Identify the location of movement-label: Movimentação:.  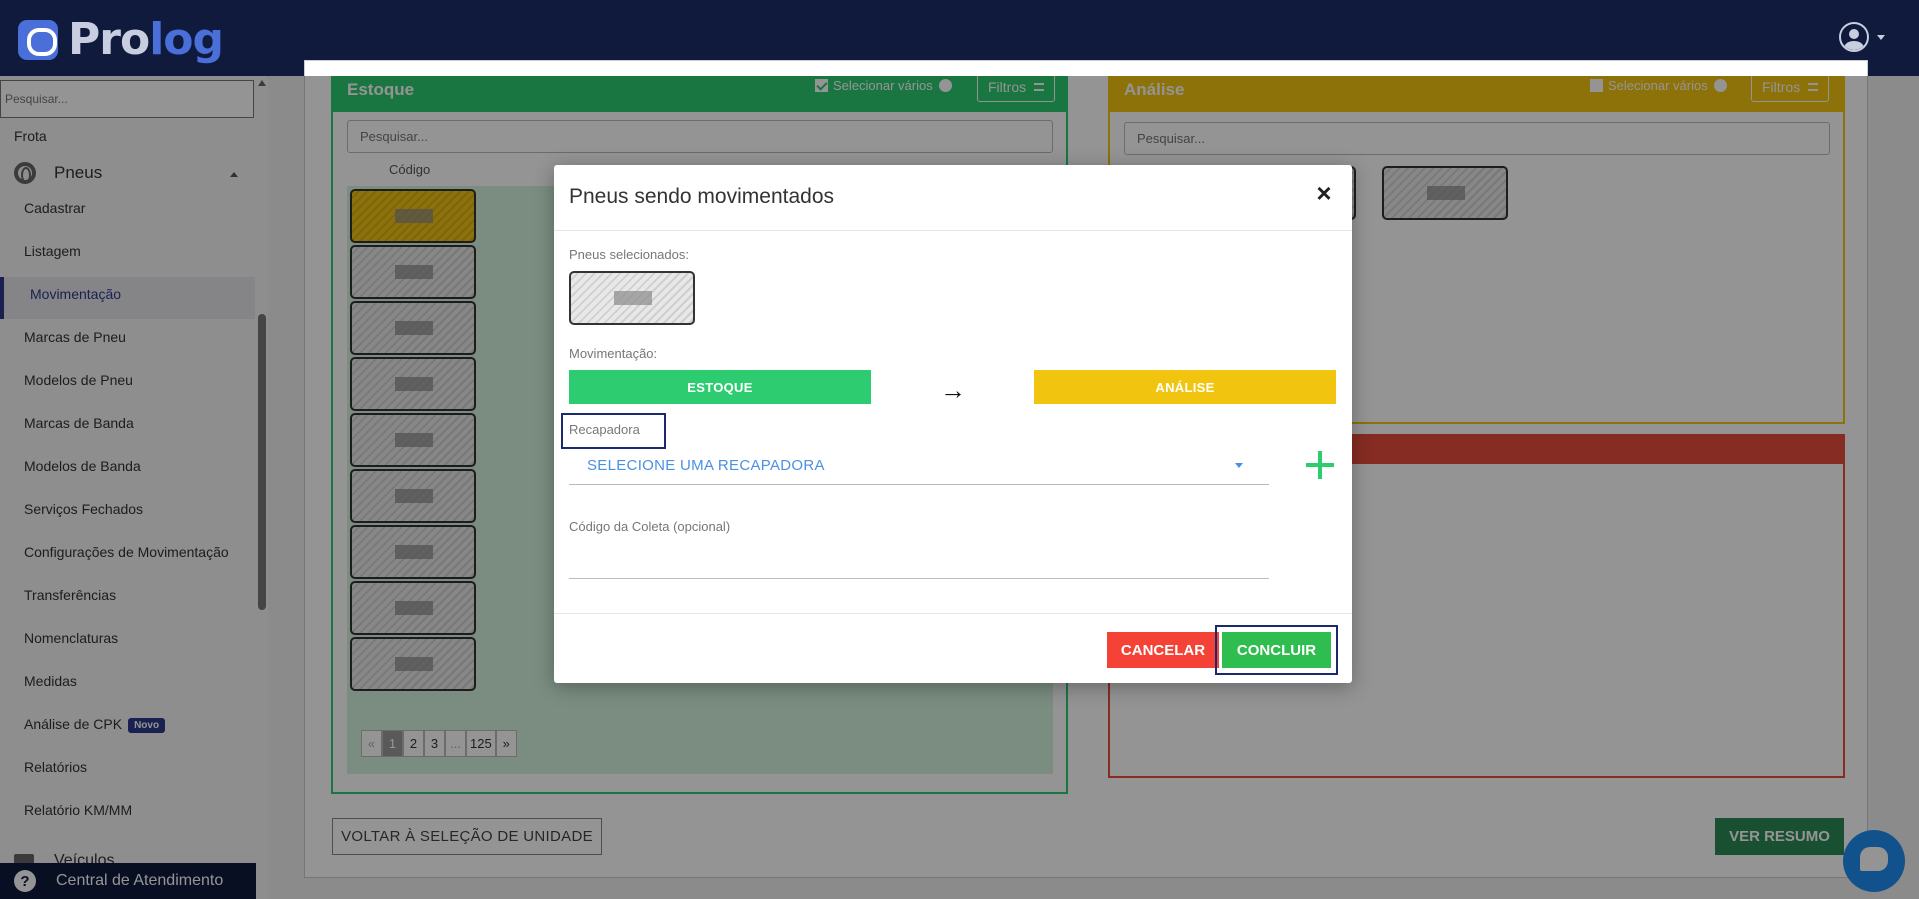
(613, 353).